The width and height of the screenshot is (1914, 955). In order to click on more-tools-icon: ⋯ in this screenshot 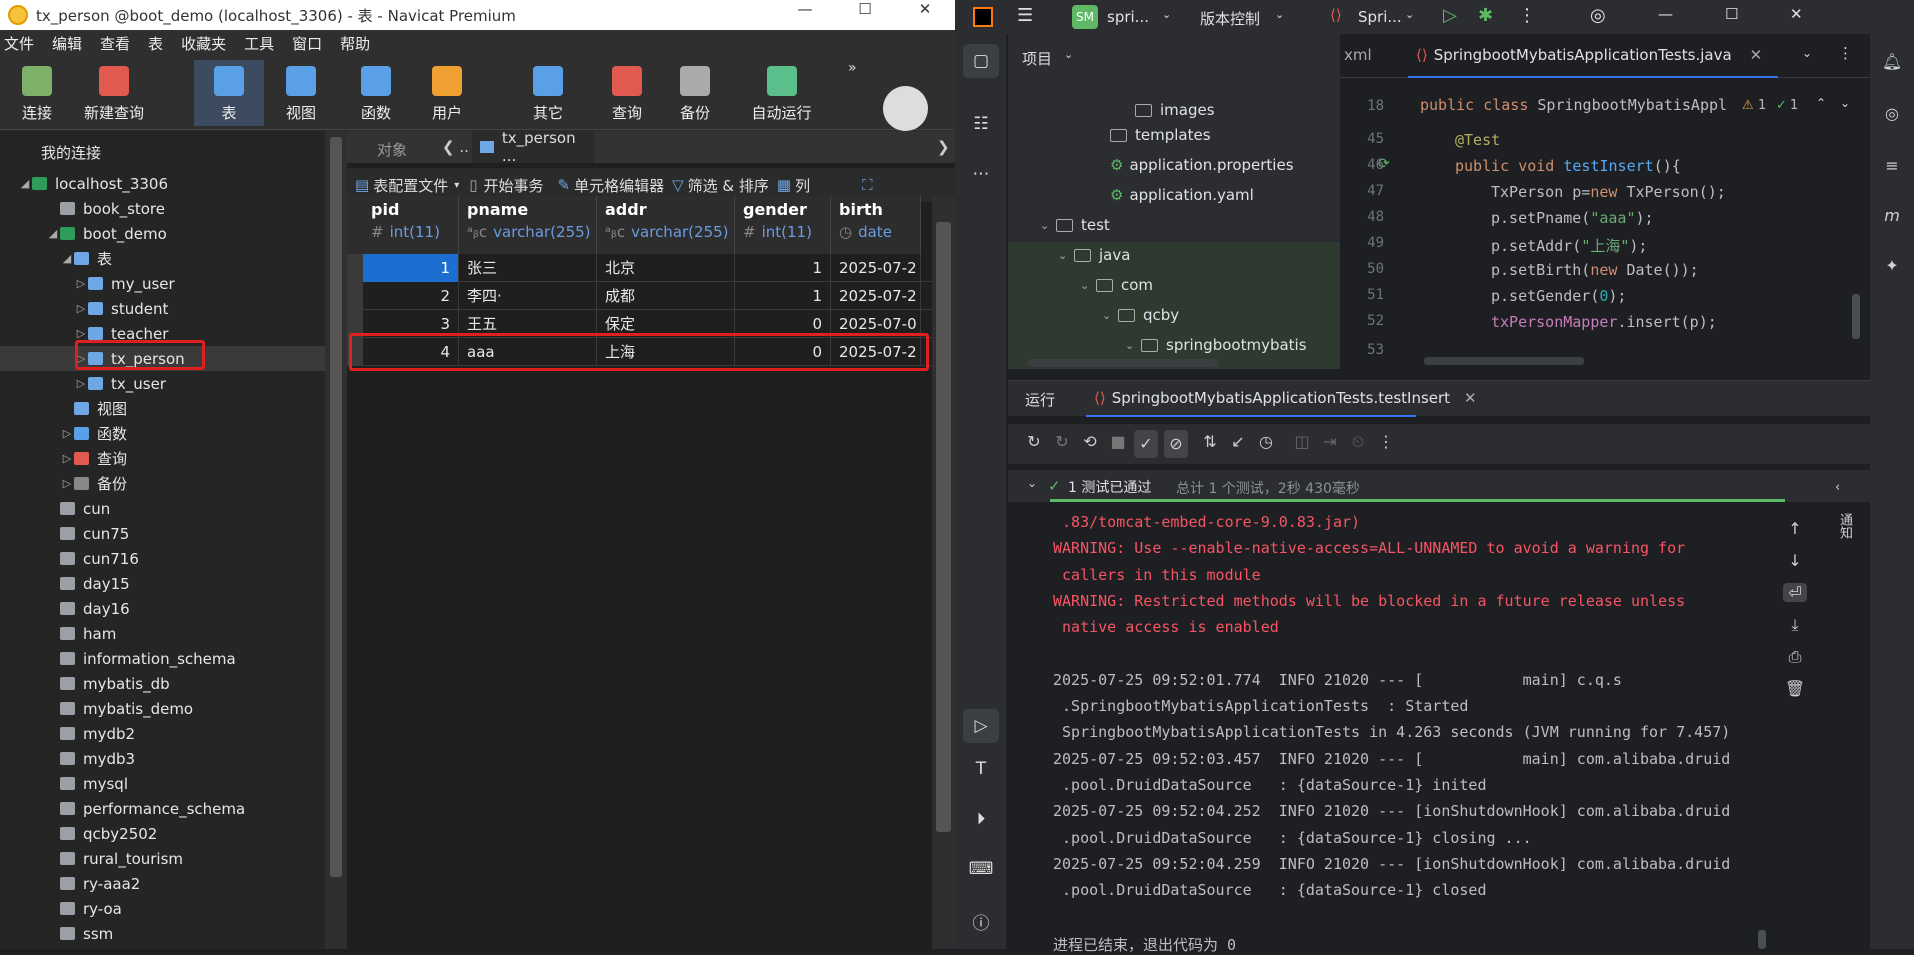, I will do `click(981, 174)`.